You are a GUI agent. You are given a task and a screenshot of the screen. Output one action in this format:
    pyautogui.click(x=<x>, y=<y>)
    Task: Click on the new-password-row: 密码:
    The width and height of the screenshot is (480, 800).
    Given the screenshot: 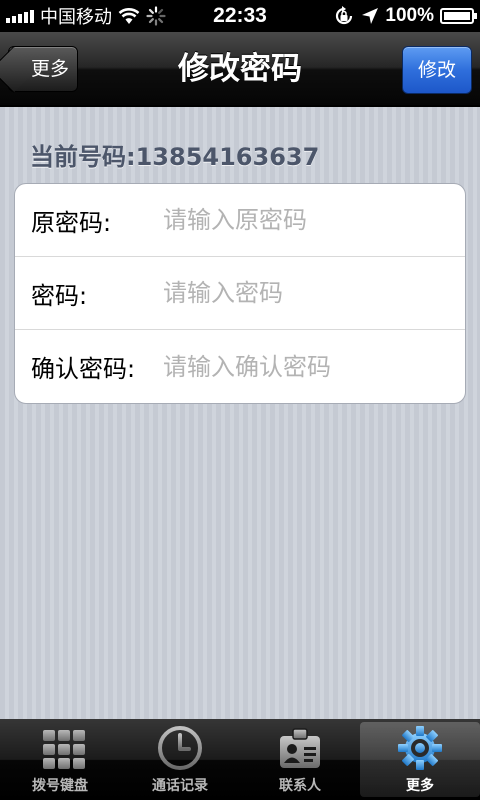 What is the action you would take?
    pyautogui.click(x=240, y=293)
    